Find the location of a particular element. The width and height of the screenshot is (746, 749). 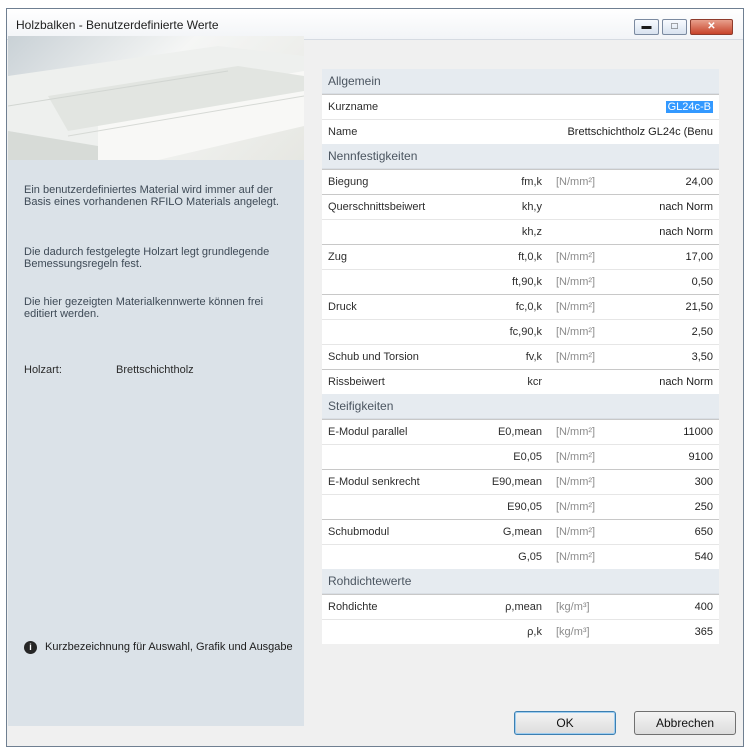

close-button: ✕ is located at coordinates (711, 27).